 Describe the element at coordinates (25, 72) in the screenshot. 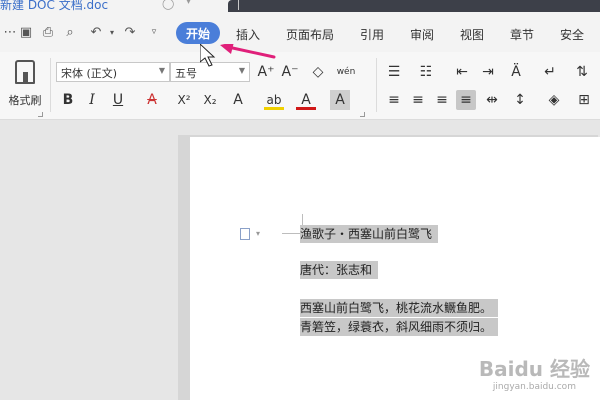

I see `format-painter-icon` at that location.